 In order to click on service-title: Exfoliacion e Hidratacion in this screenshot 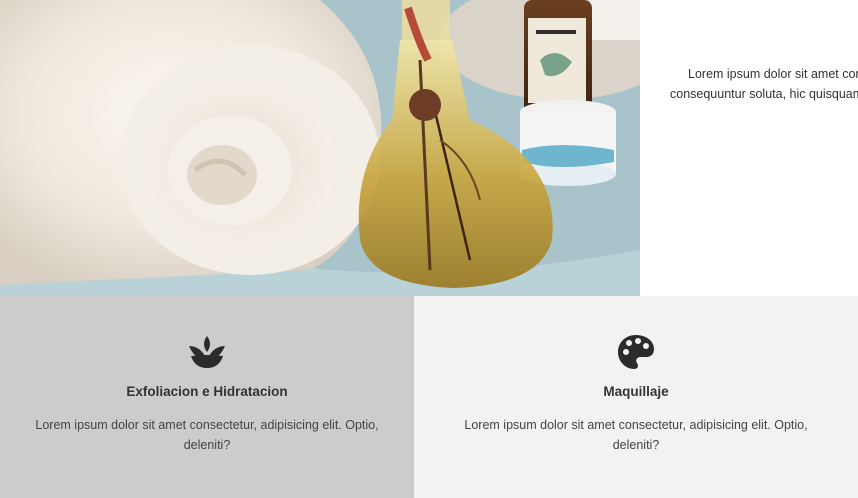, I will do `click(207, 391)`.